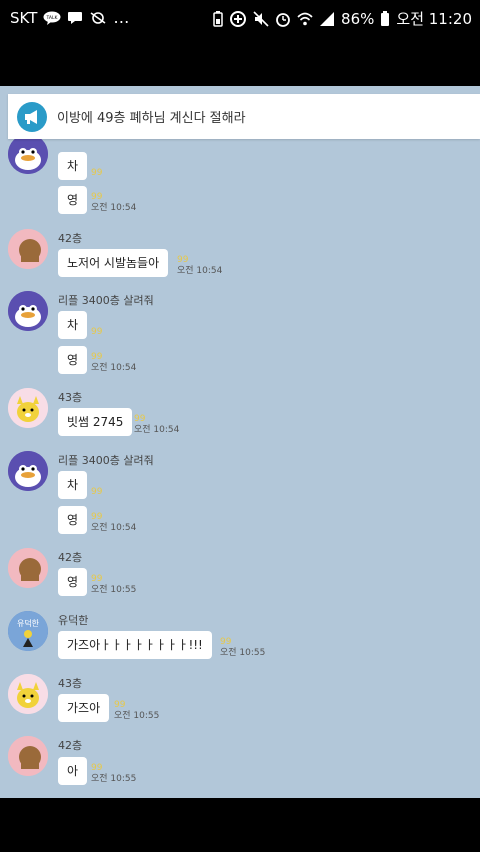 The image size is (480, 852). I want to click on message-bubble: 가즈아, so click(84, 708).